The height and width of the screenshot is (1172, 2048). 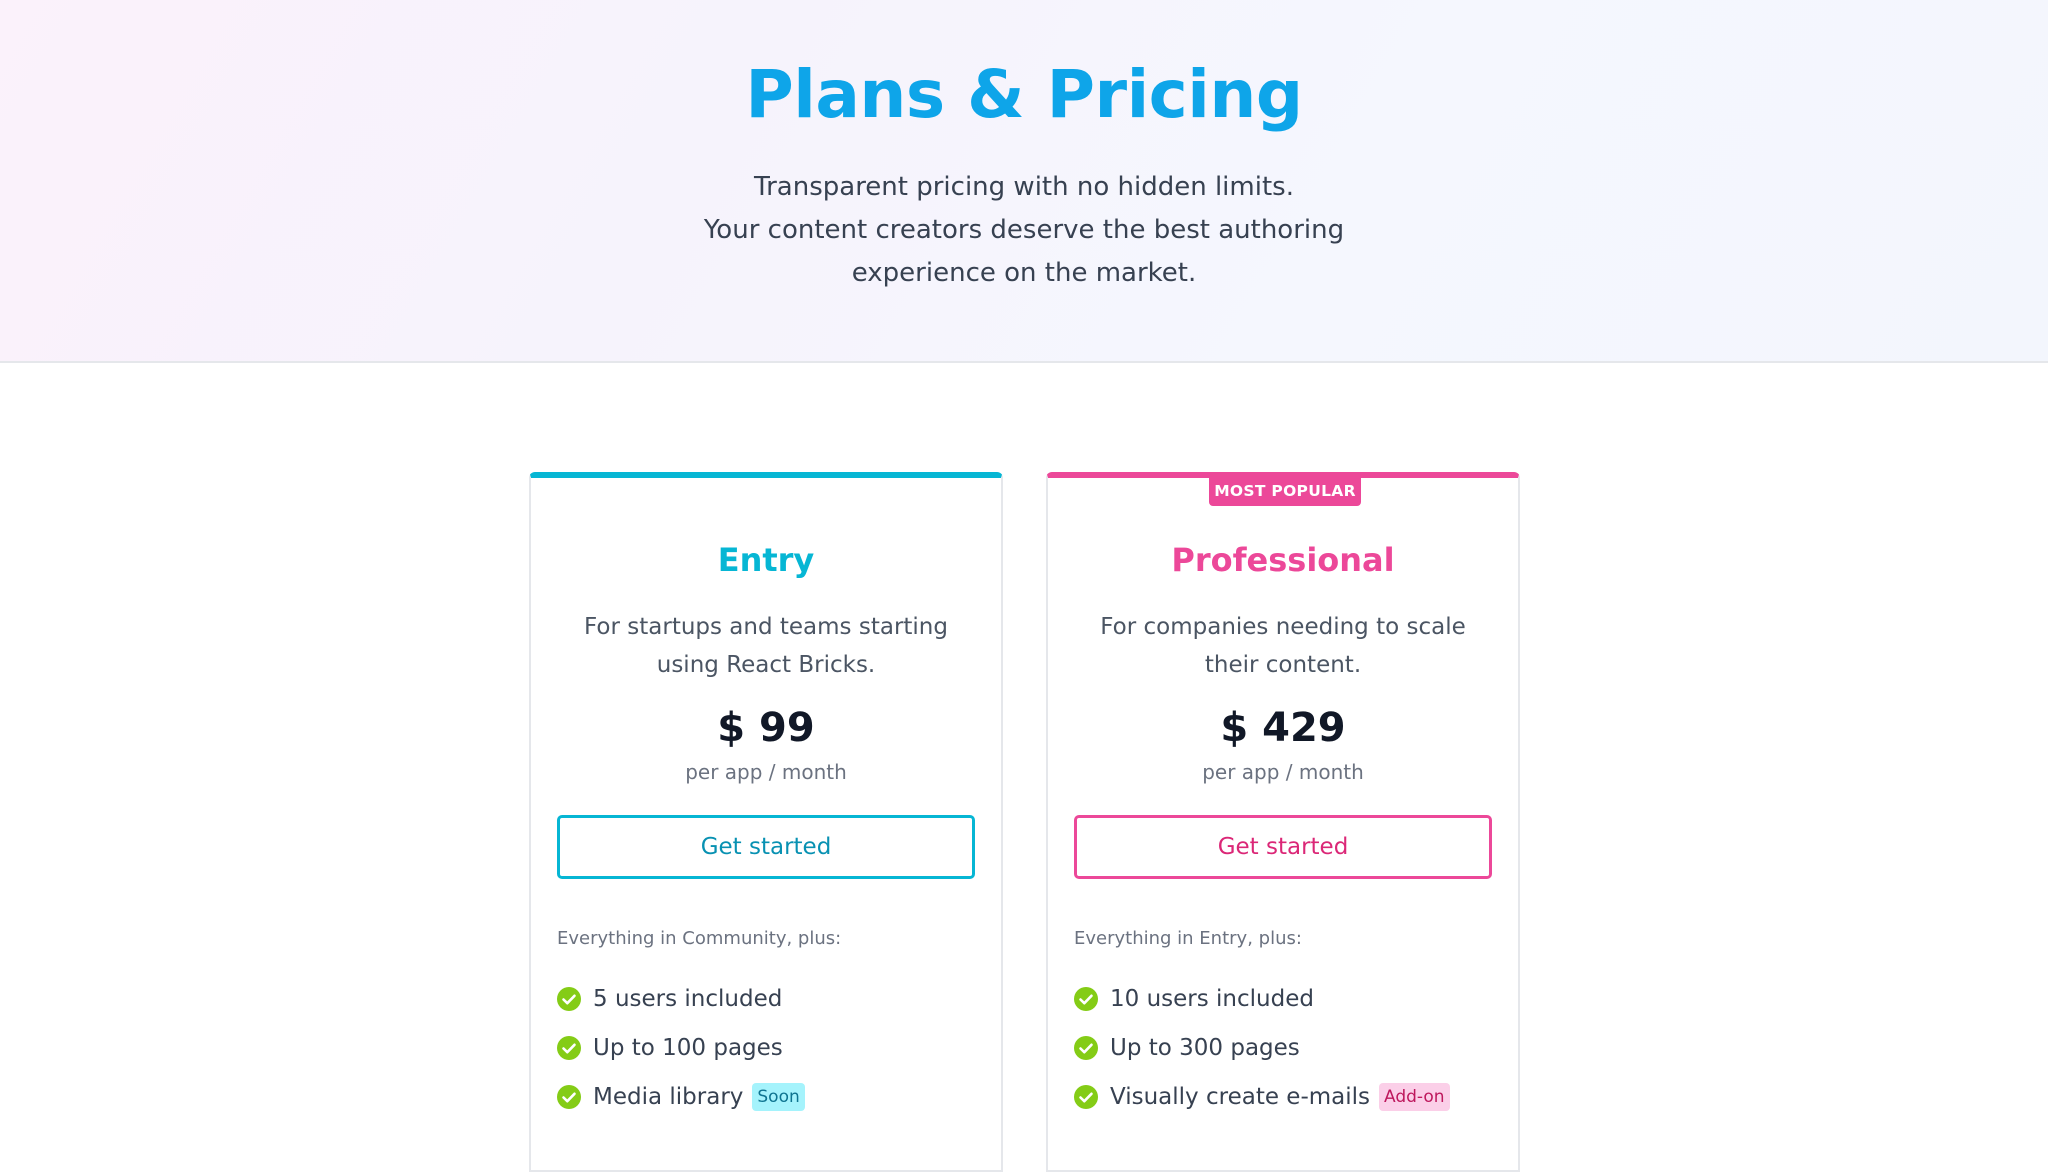 I want to click on feature-item: Up to 300 pages, so click(x=1262, y=1047).